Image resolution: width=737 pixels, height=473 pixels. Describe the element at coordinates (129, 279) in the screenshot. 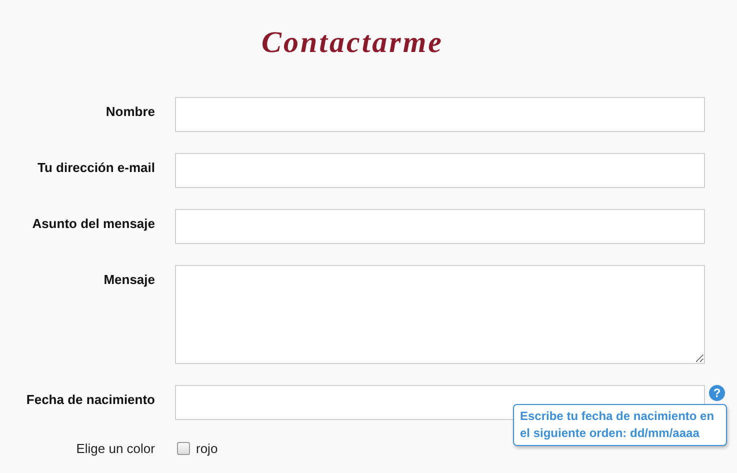

I see `field-label: Mensaje` at that location.